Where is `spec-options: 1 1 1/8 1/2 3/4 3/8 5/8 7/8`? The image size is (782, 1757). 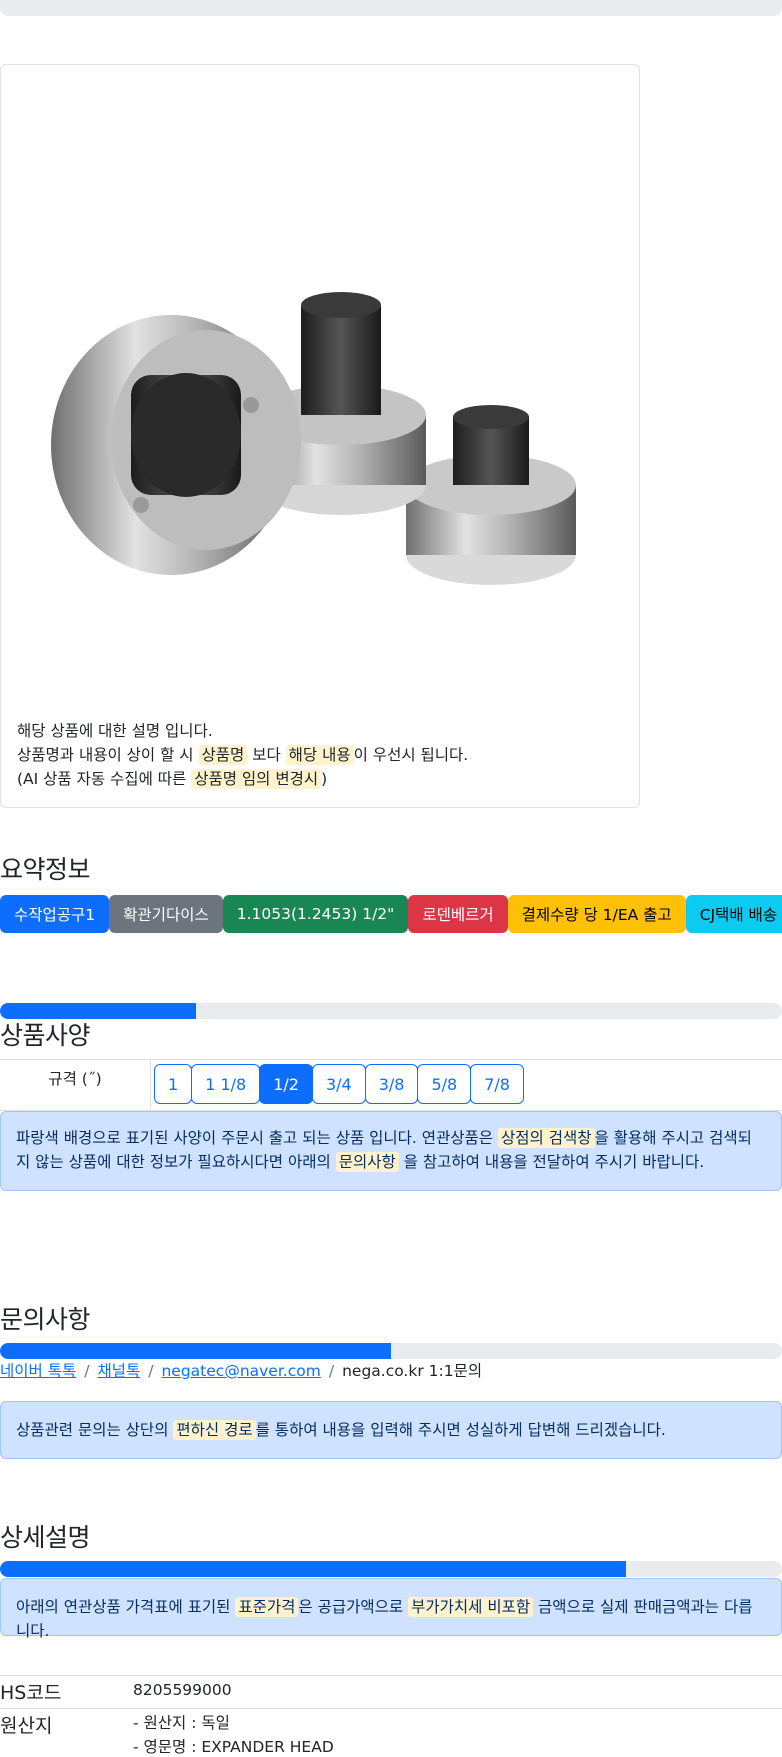
spec-options: 1 1 1/8 1/2 3/4 3/8 5/8 7/8 is located at coordinates (337, 1085).